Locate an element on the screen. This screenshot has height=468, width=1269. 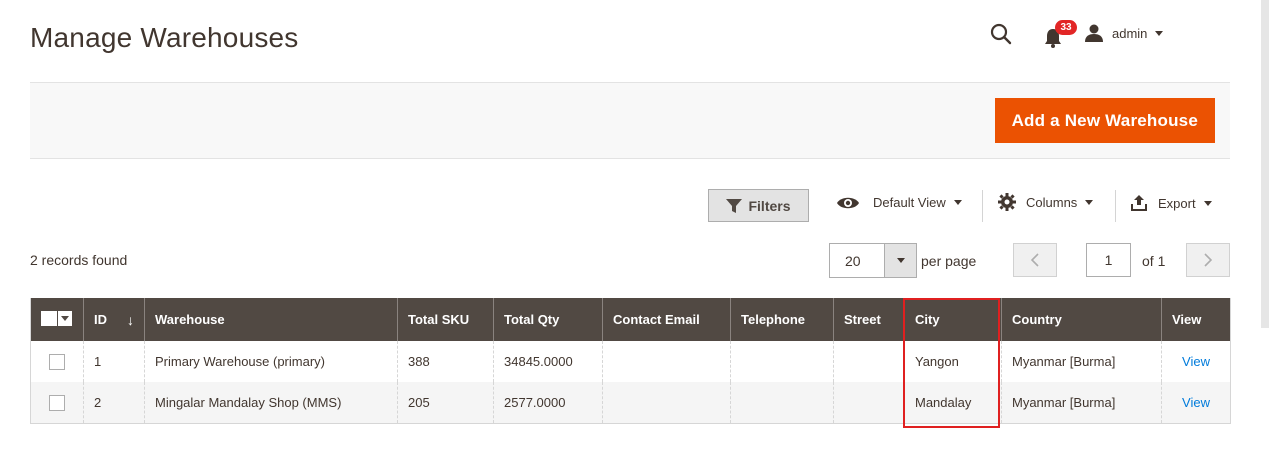
chevron-right-icon is located at coordinates (1208, 260).